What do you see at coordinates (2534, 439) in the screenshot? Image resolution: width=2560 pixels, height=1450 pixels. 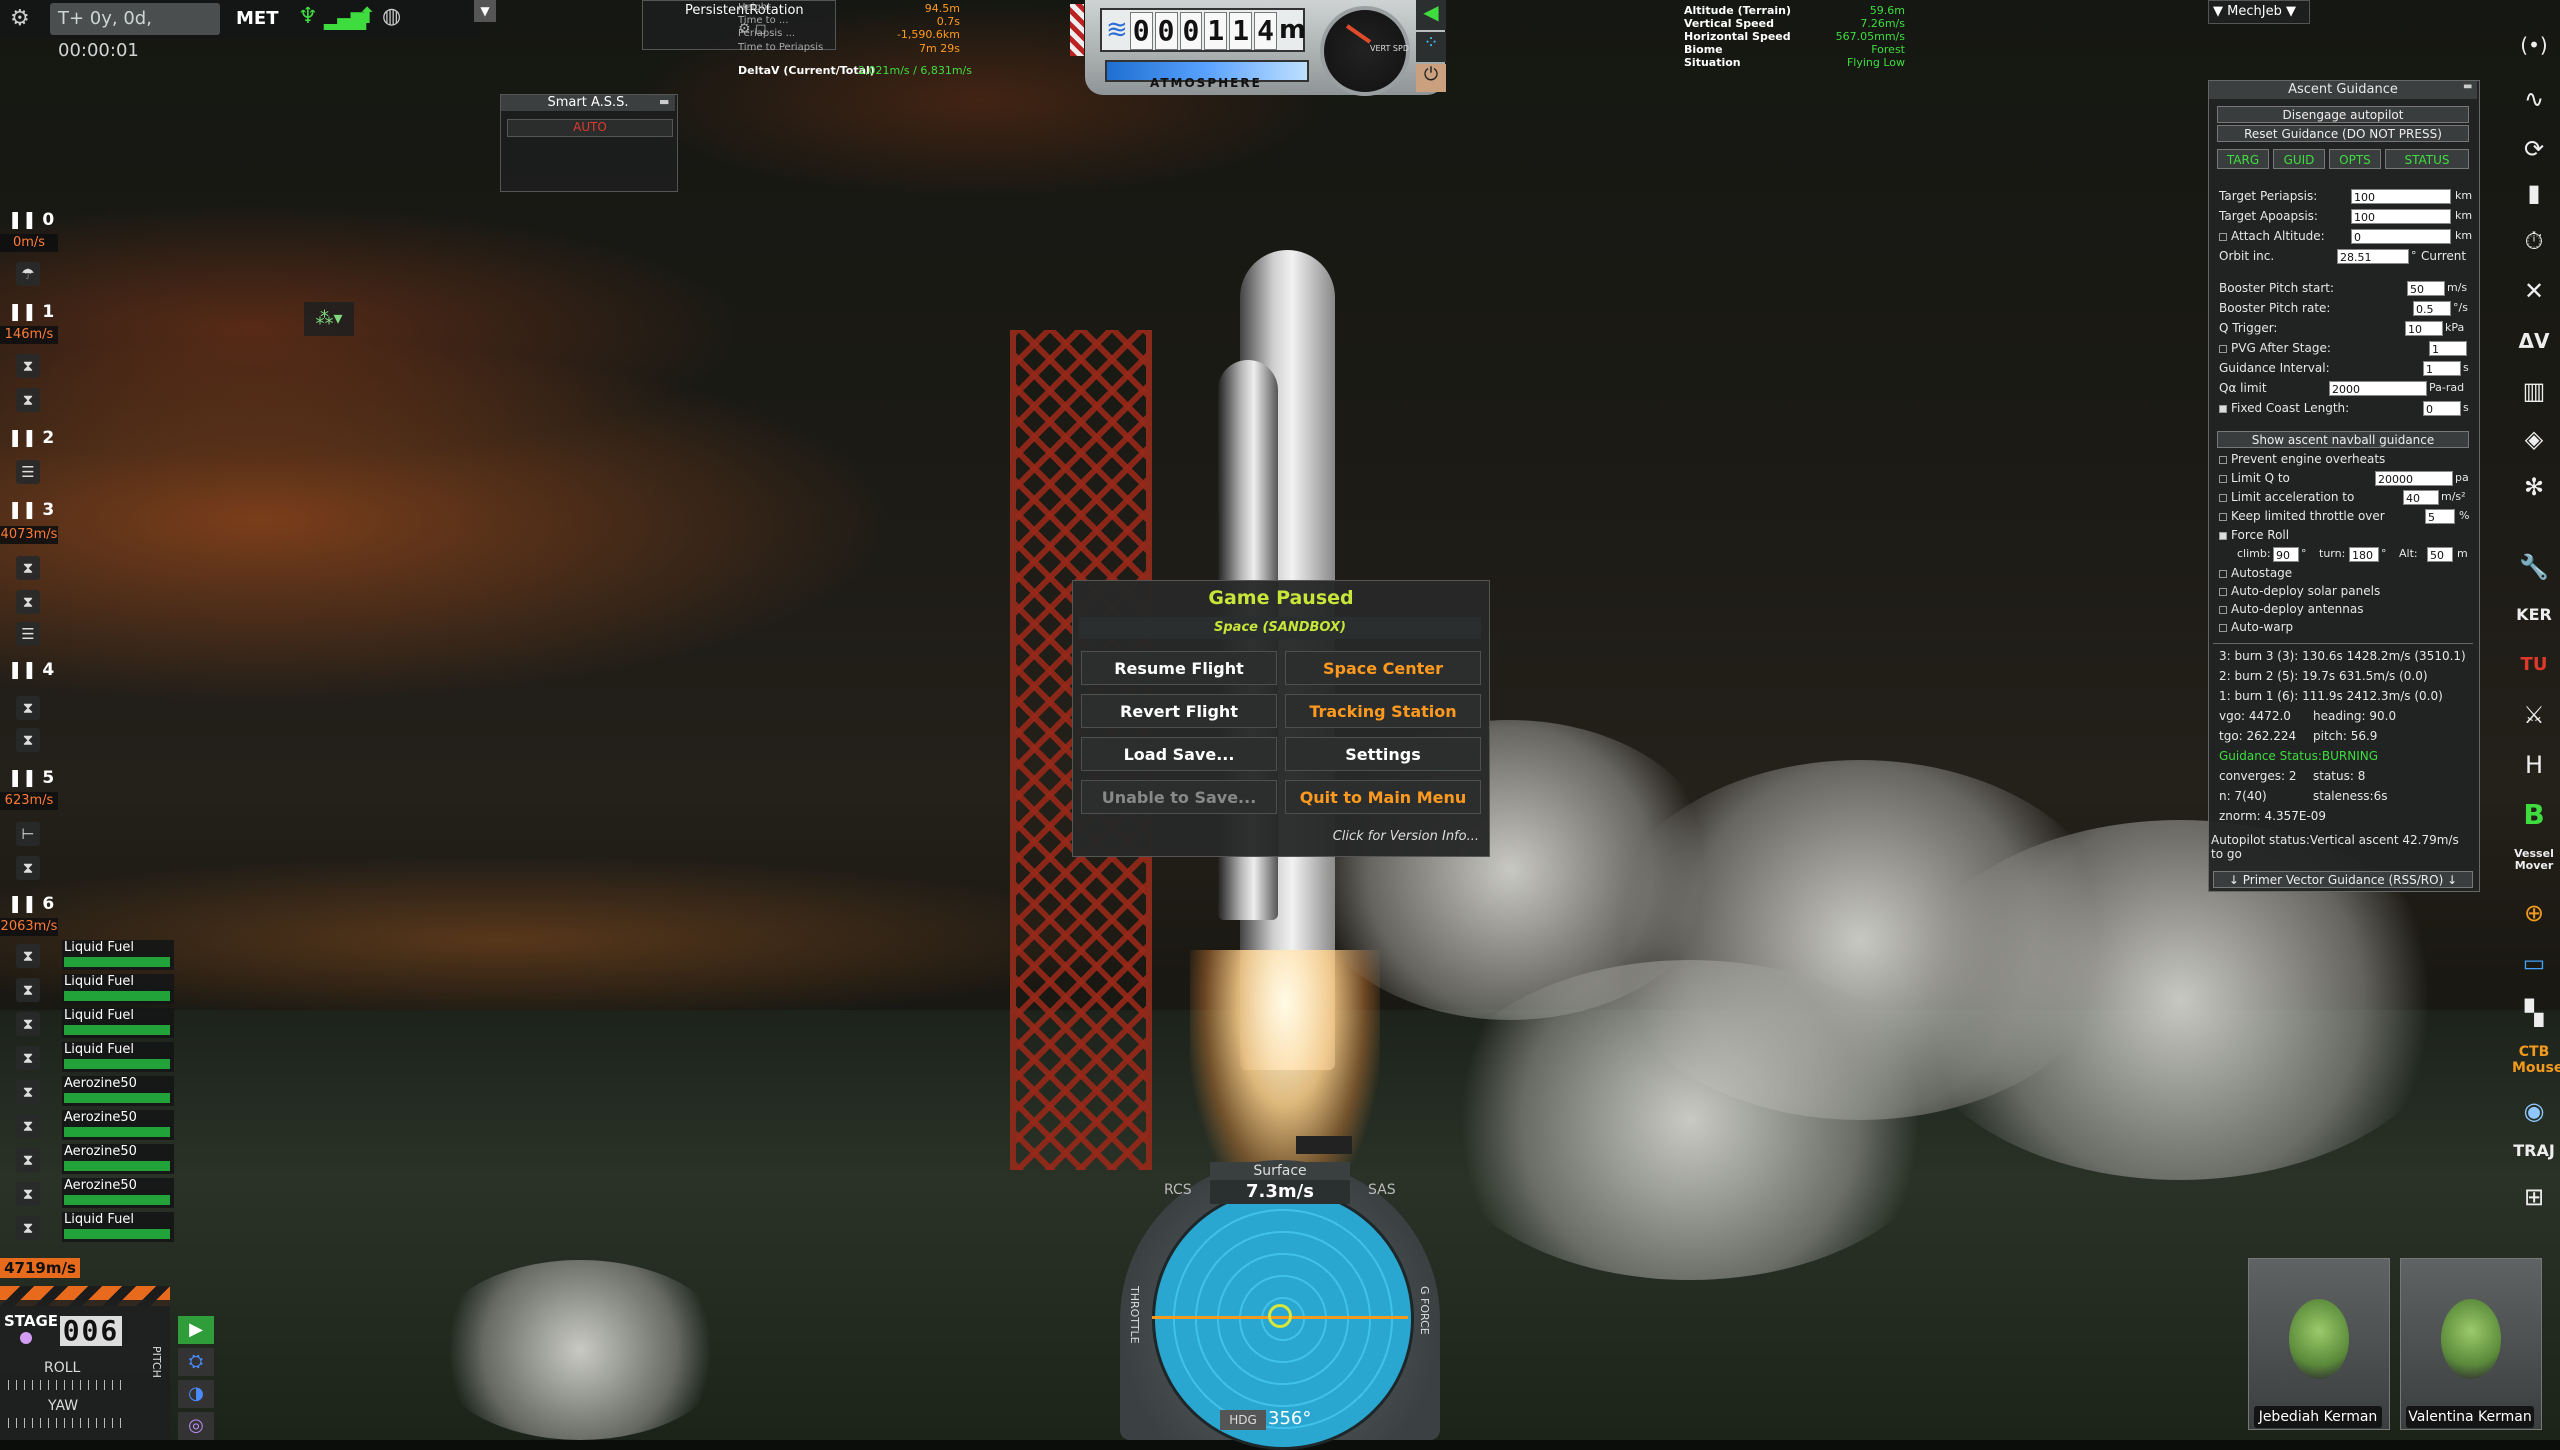 I see `tag-icon: ◈` at bounding box center [2534, 439].